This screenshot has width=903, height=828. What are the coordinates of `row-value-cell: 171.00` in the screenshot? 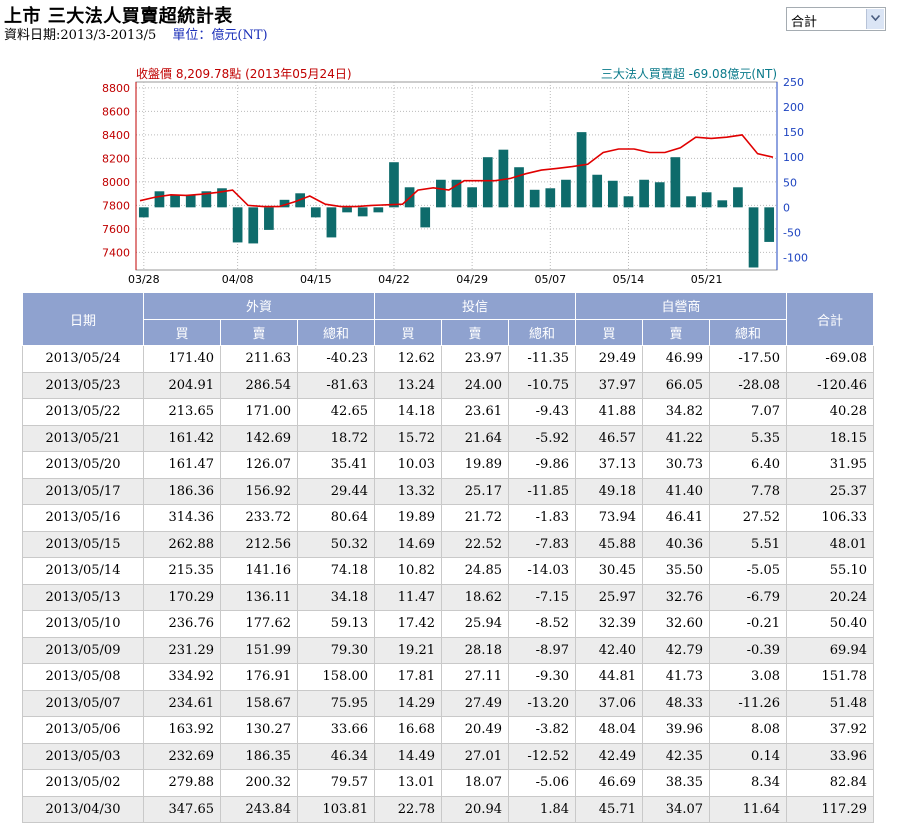 It's located at (259, 412).